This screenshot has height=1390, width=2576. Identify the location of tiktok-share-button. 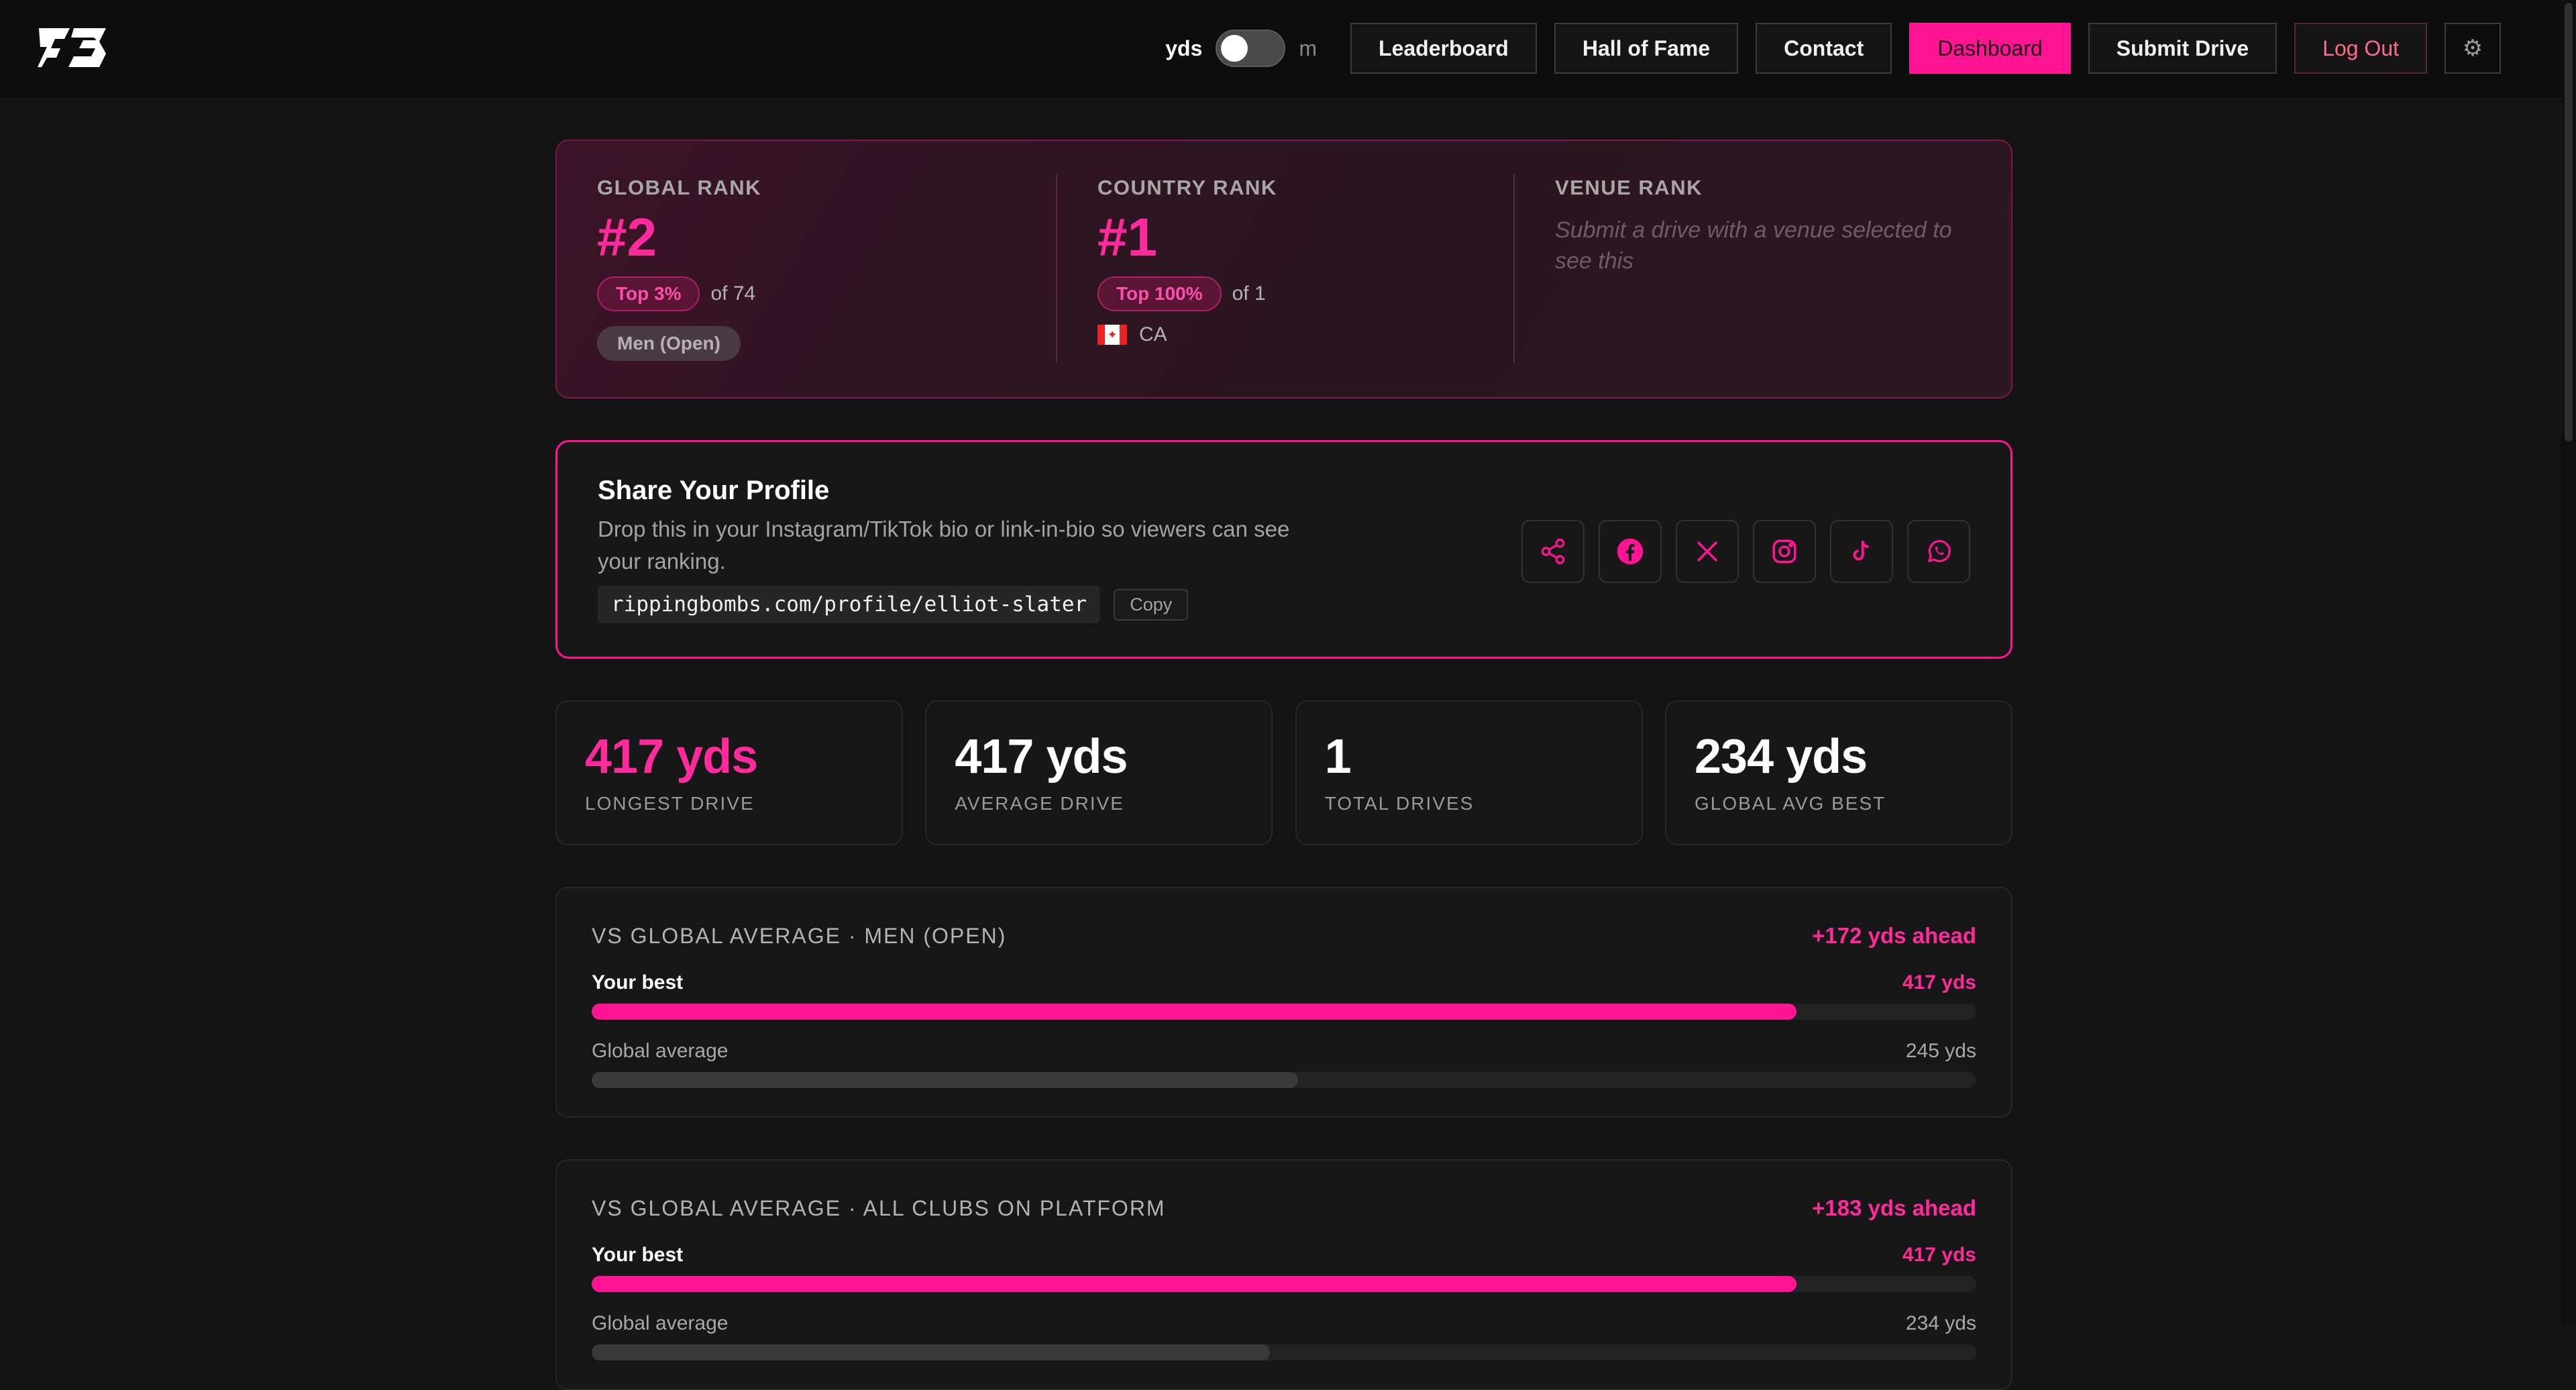
(1861, 551).